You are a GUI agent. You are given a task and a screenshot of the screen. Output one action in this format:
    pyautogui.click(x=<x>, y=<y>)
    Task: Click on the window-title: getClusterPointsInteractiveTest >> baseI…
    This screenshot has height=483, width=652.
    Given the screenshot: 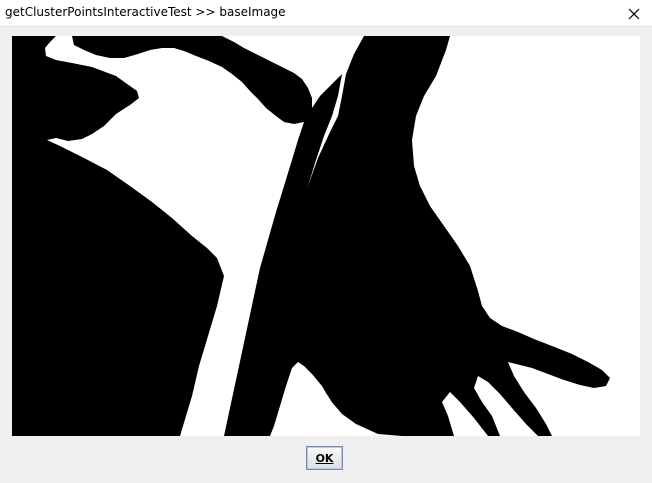 What is the action you would take?
    pyautogui.click(x=145, y=12)
    